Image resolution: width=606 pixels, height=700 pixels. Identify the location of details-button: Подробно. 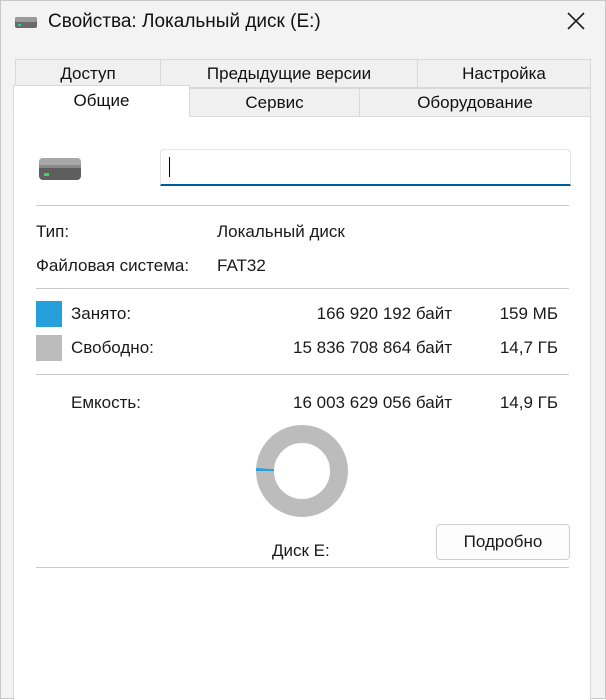
(503, 542).